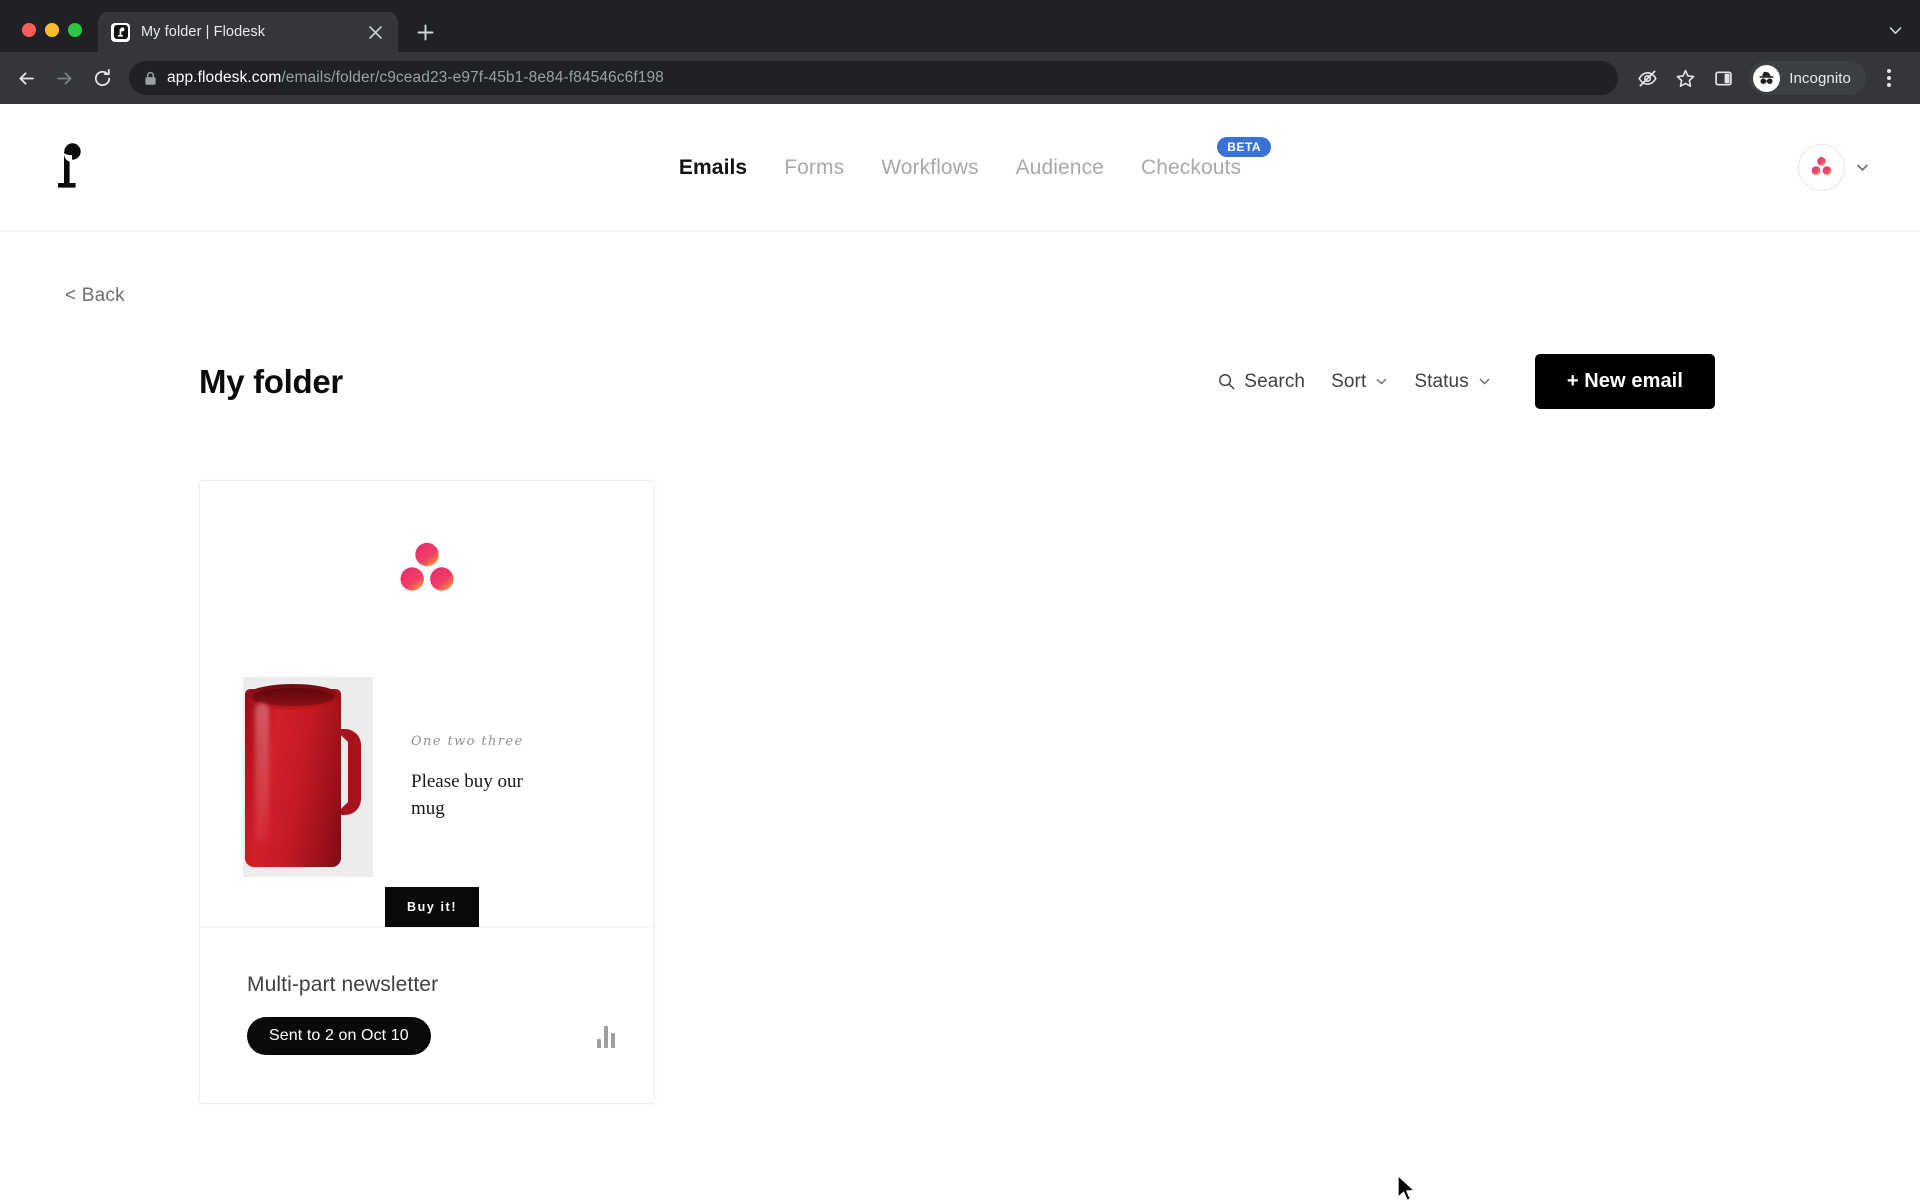  What do you see at coordinates (713, 168) in the screenshot?
I see `nav-item-emails: Emails` at bounding box center [713, 168].